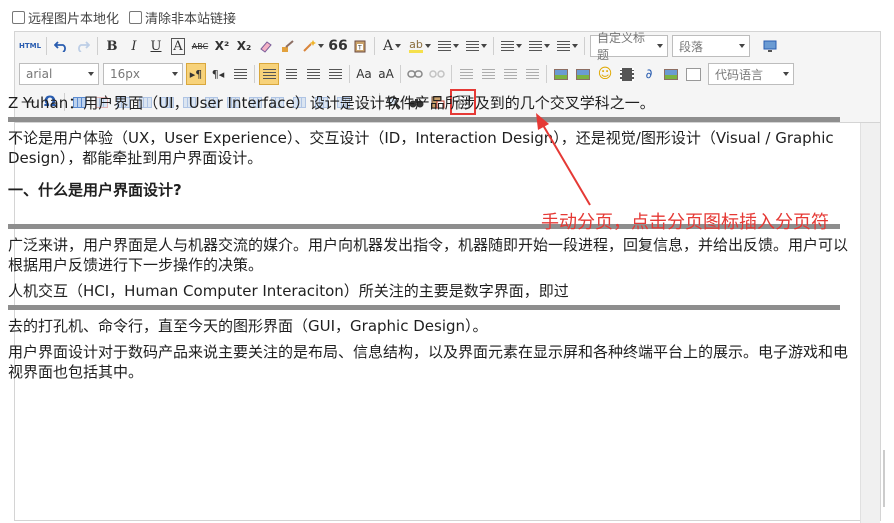  I want to click on superscript-button: X², so click(222, 46).